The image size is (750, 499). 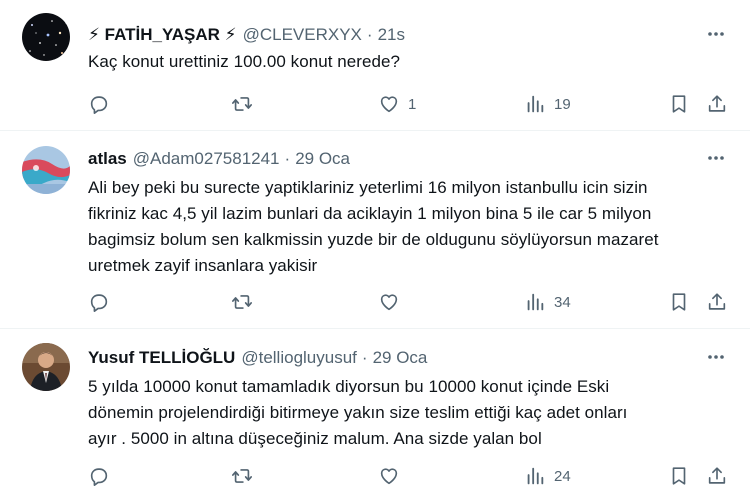 What do you see at coordinates (203, 265) in the screenshot?
I see `tweet-text-line: uretmek zayif insanlara yakisir` at bounding box center [203, 265].